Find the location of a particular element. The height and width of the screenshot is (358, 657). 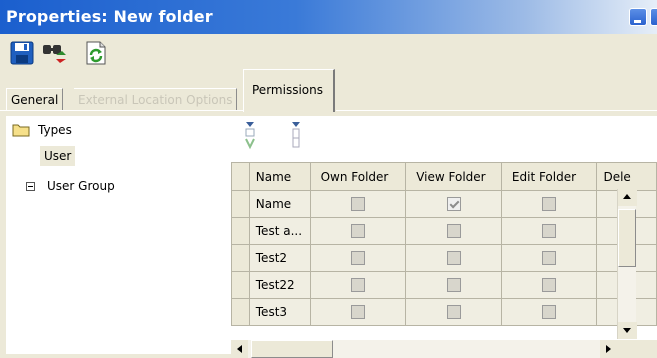

tab-external-location-options: External Location Options is located at coordinates (156, 99).